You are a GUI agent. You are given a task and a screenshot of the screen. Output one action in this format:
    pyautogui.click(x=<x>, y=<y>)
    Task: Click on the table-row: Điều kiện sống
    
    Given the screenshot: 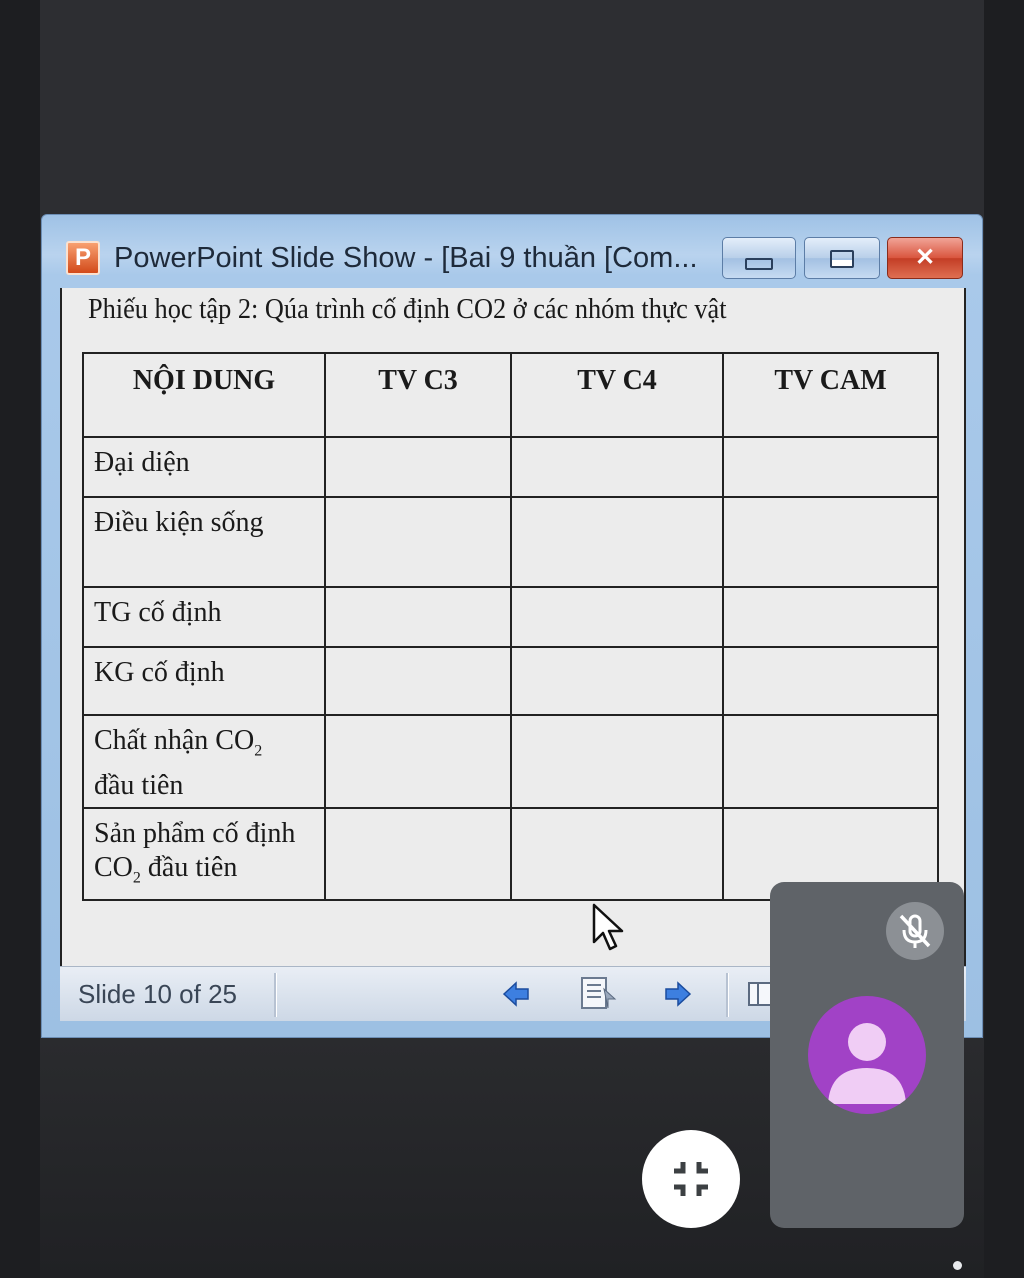 What is the action you would take?
    pyautogui.click(x=510, y=542)
    